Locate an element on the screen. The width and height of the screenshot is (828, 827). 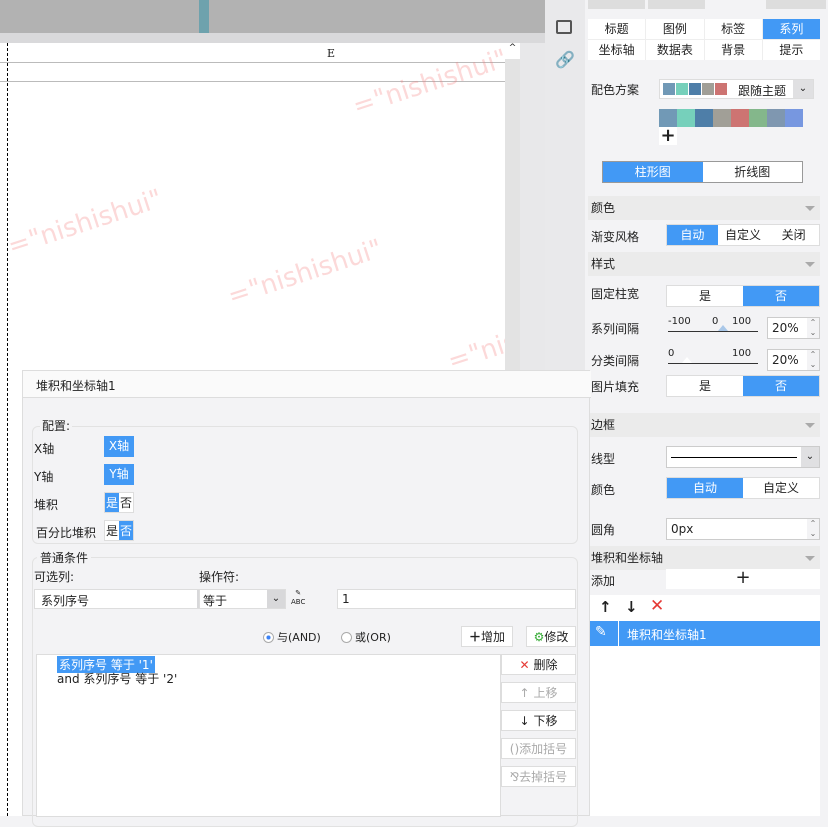
color-scheme-label: 配色方案 is located at coordinates (615, 90).